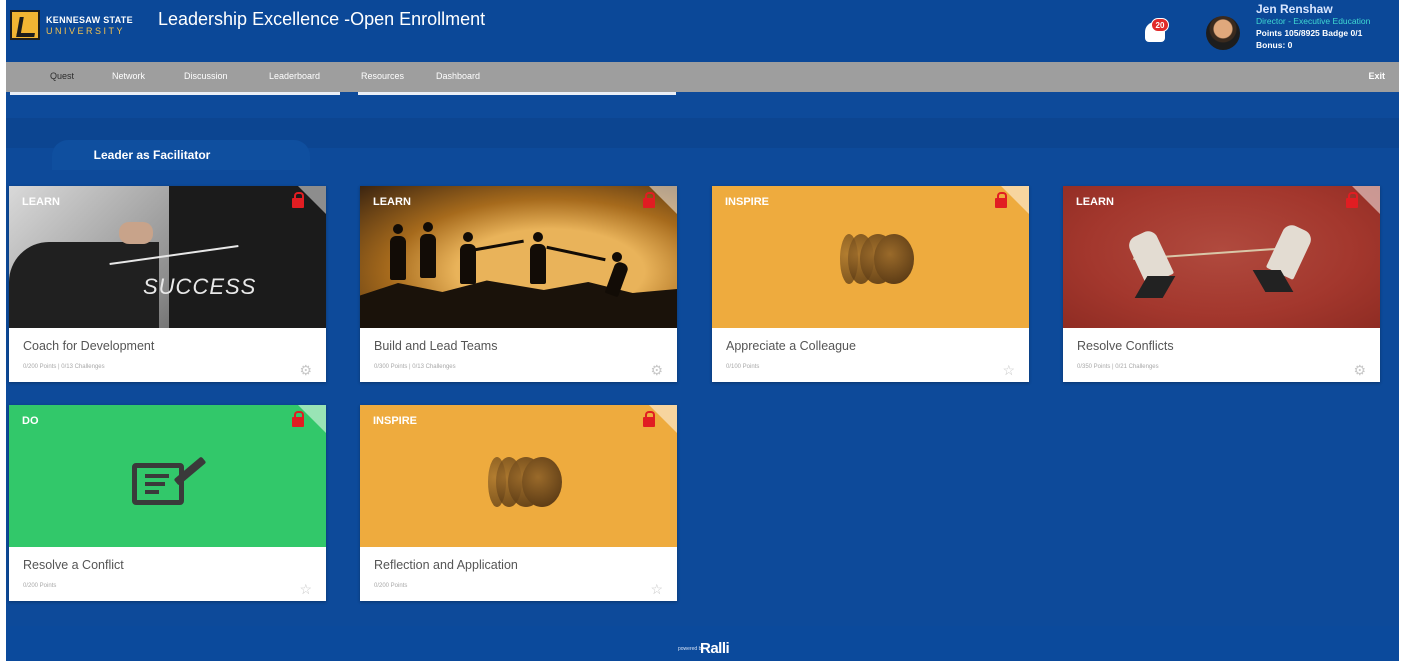 This screenshot has height=661, width=1405. Describe the element at coordinates (382, 76) in the screenshot. I see `nav-item-resources: Resources` at that location.